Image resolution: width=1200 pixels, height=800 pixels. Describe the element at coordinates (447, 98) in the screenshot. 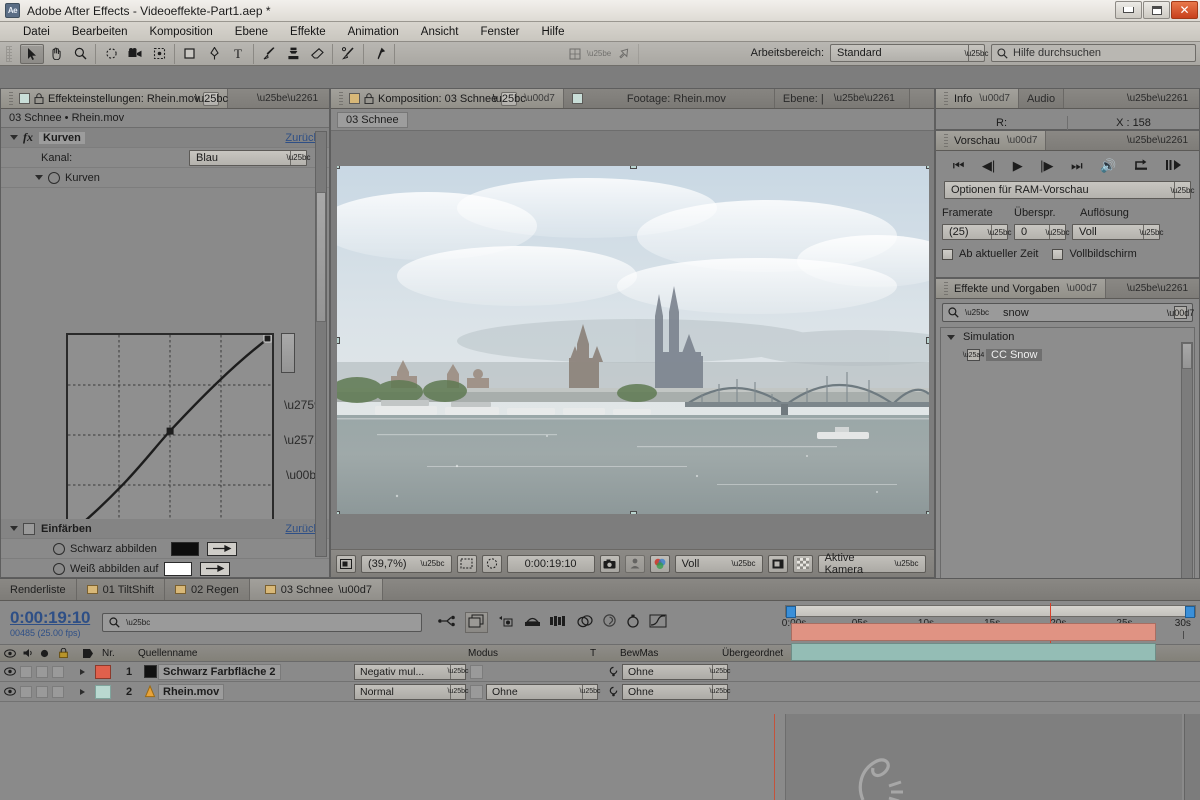

I see `tab-komposition: Komposition: 03 Schnee \u25bc \u00d7` at that location.